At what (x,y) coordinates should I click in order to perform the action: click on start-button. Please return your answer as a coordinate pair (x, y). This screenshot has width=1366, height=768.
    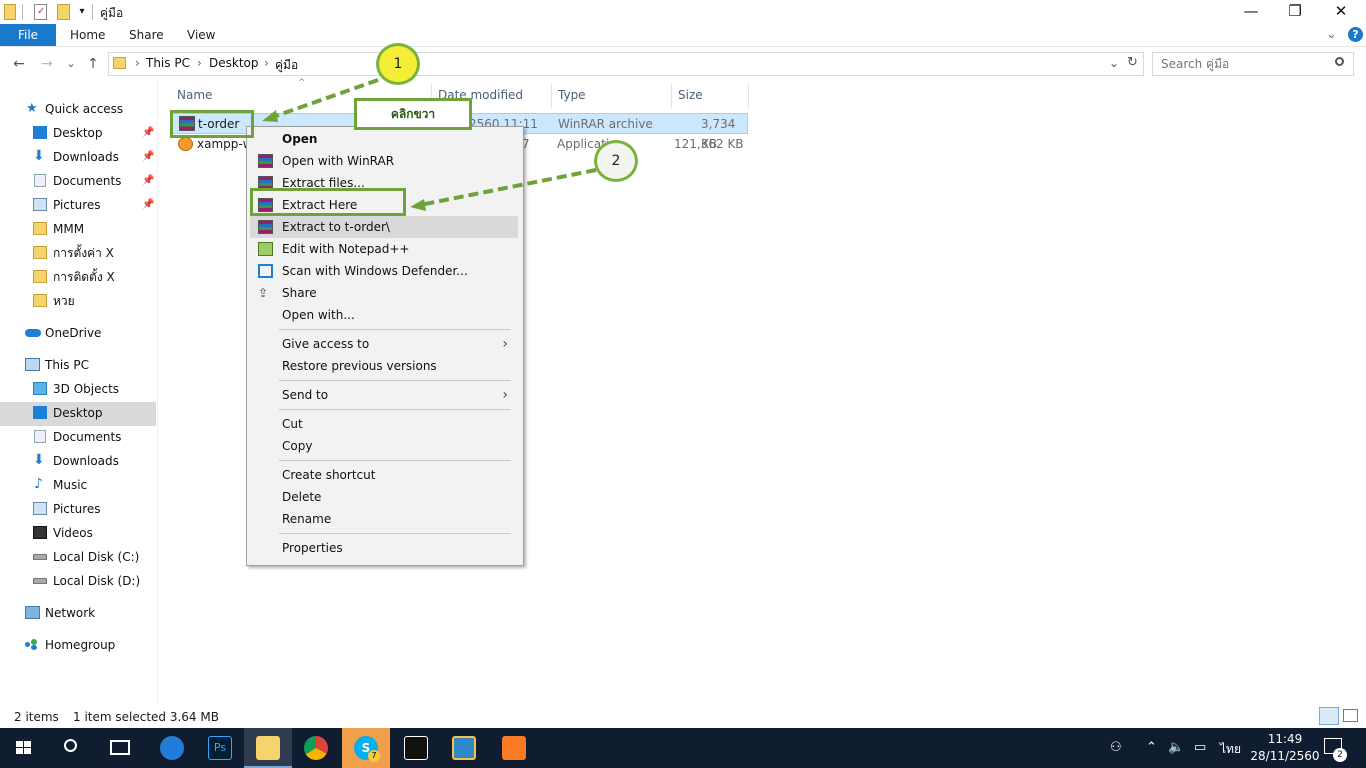
    Looking at the image, I should click on (24, 748).